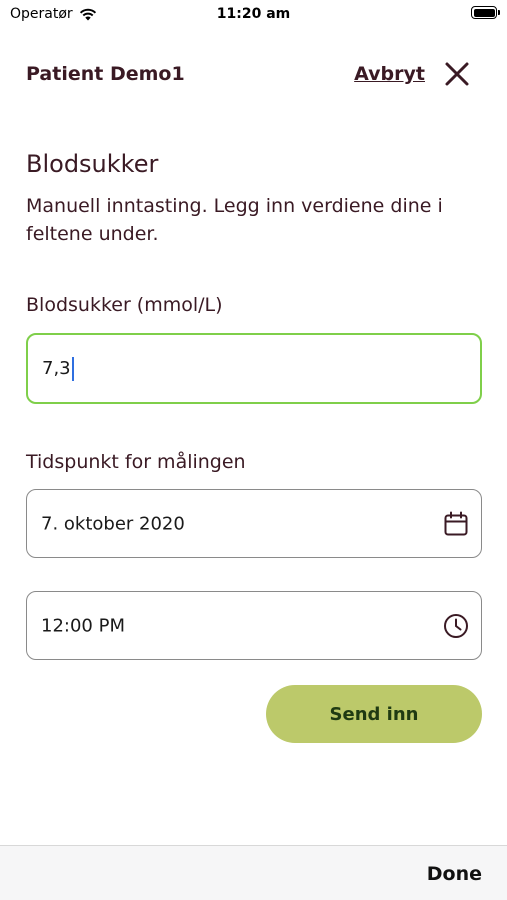 The image size is (507, 900). What do you see at coordinates (456, 626) in the screenshot?
I see `clock-icon` at bounding box center [456, 626].